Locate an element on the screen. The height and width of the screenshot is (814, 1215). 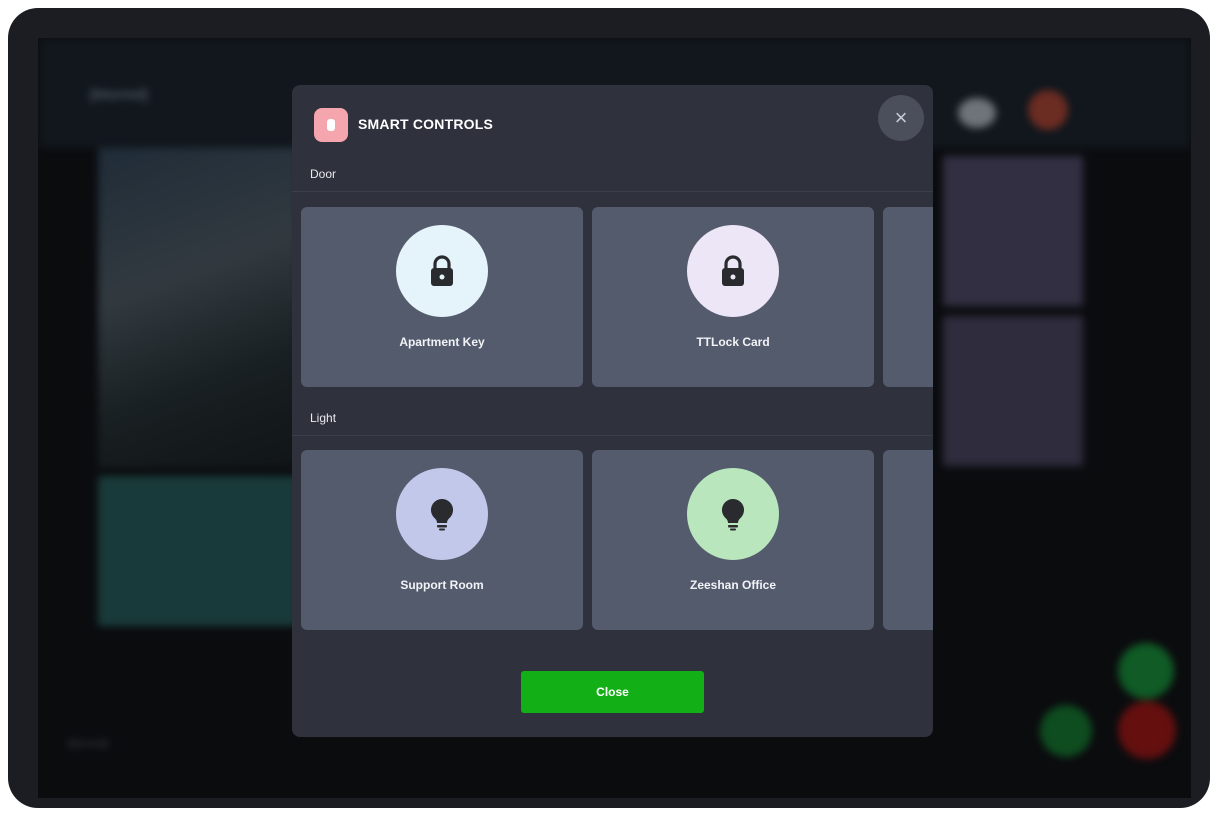
control-card-support-room: Support Room is located at coordinates (442, 540).